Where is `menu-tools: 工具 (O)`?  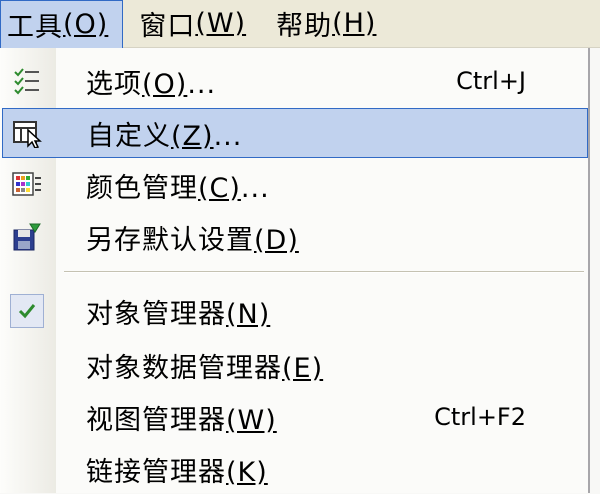
menu-tools: 工具 (O) is located at coordinates (62, 24).